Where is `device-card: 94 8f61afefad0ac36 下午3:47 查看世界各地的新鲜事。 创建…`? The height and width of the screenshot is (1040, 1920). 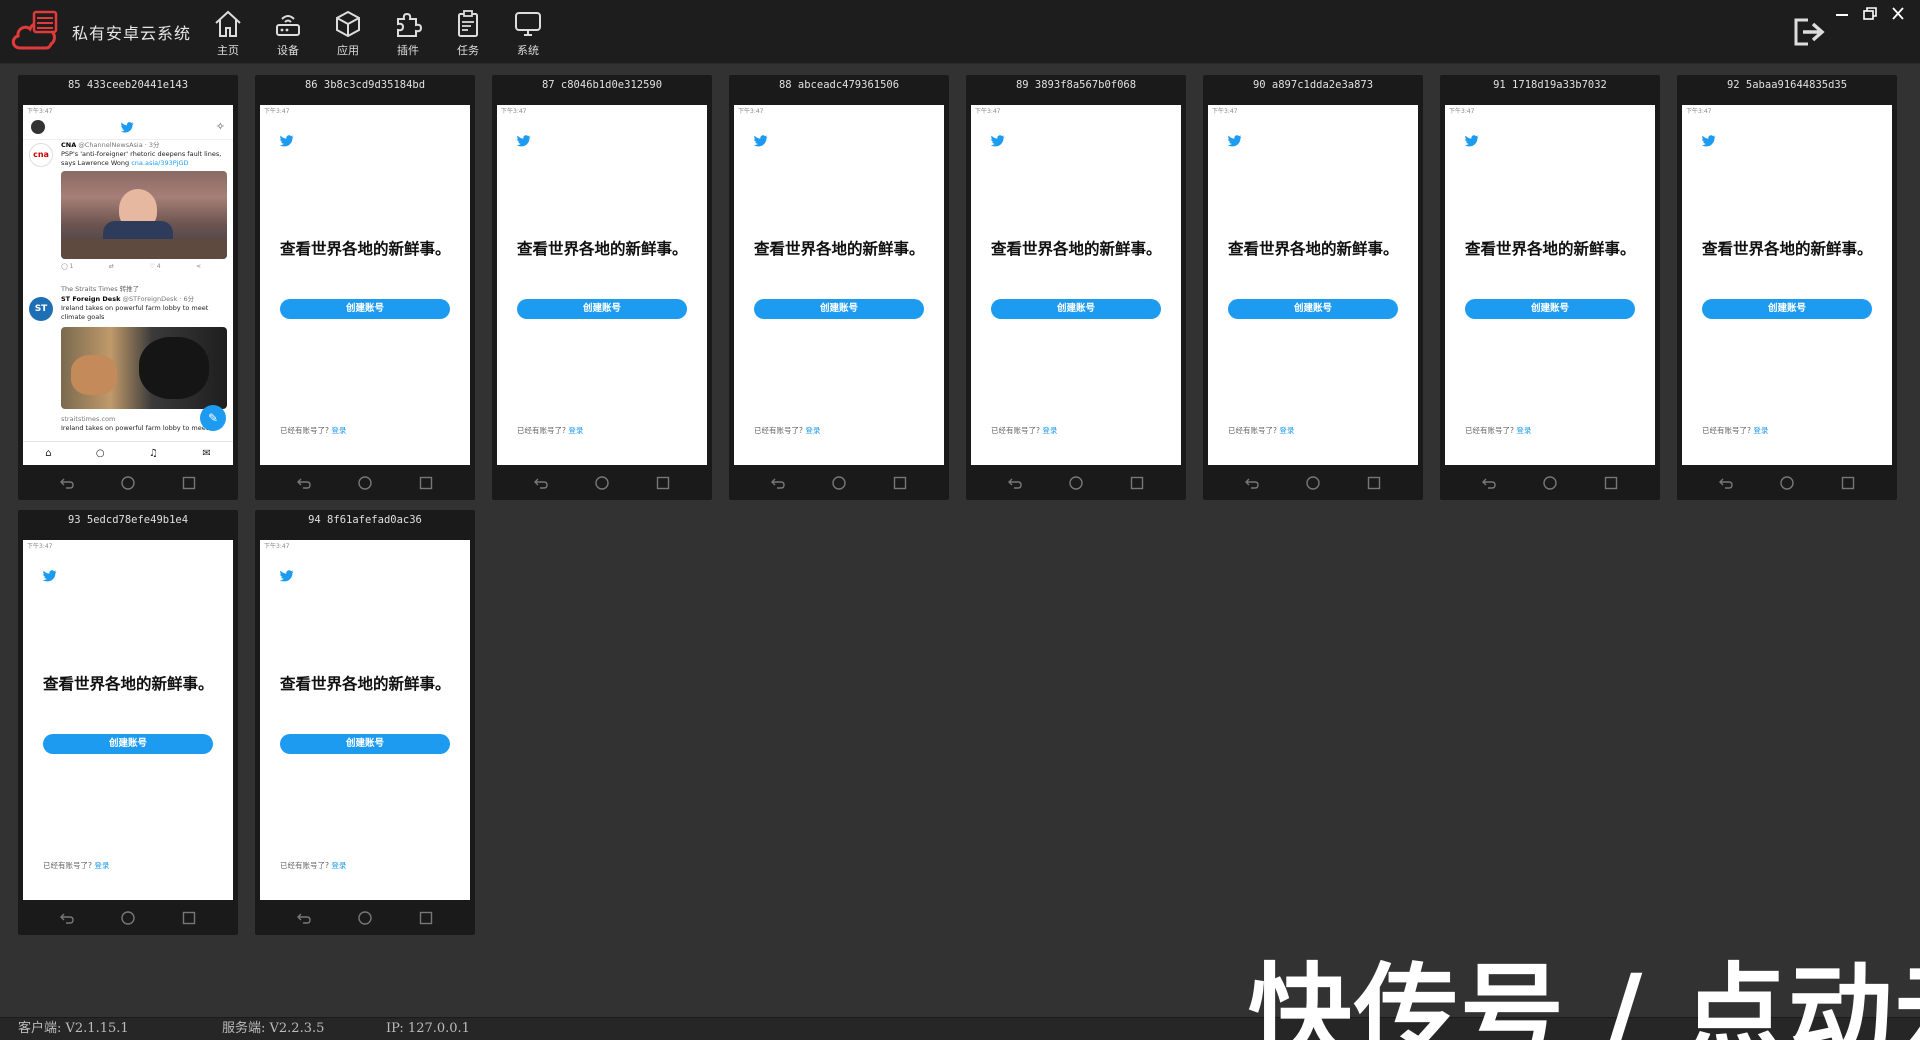 device-card: 94 8f61afefad0ac36 下午3:47 查看世界各地的新鲜事。 创建… is located at coordinates (365, 722).